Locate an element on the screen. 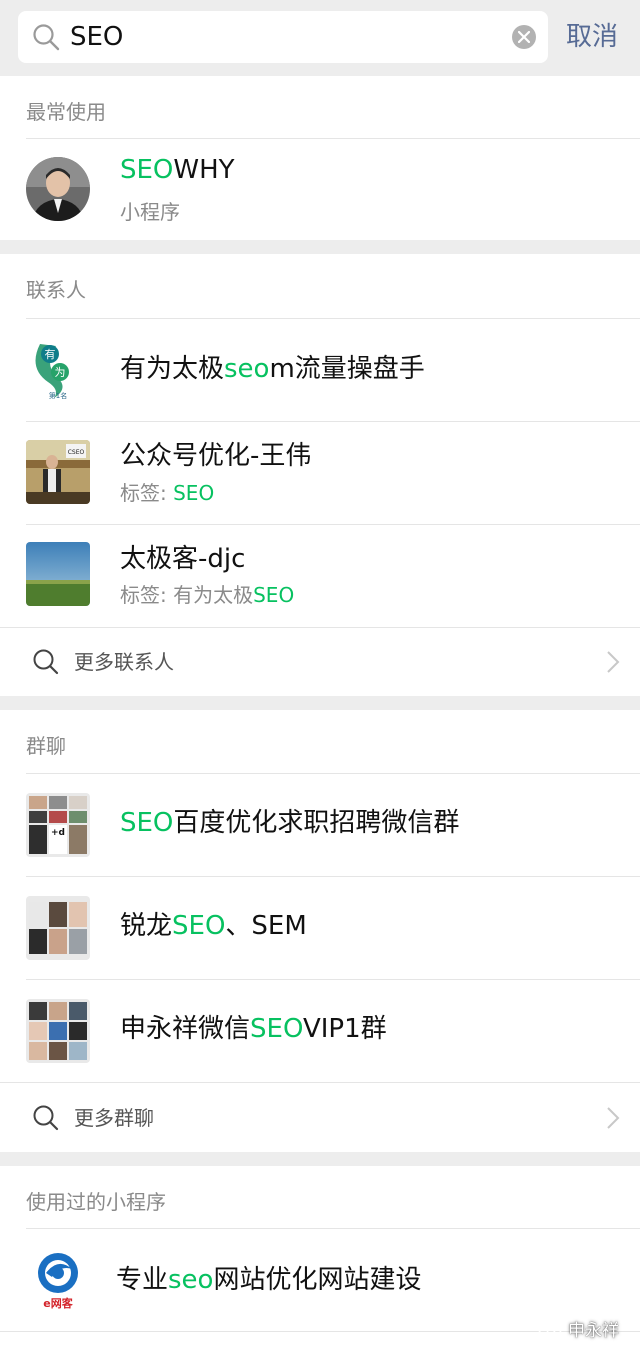 The height and width of the screenshot is (1358, 640). avatar: e网客 is located at coordinates (58, 1279).